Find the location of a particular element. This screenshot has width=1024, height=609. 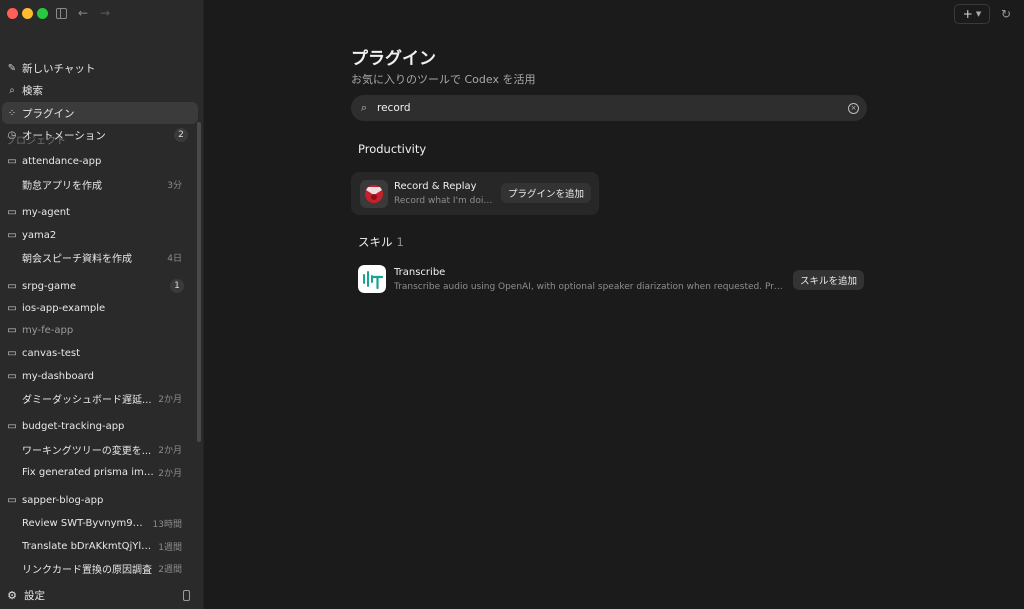

thread-item: Fix generated prisma import 2か月 is located at coordinates (97, 472).